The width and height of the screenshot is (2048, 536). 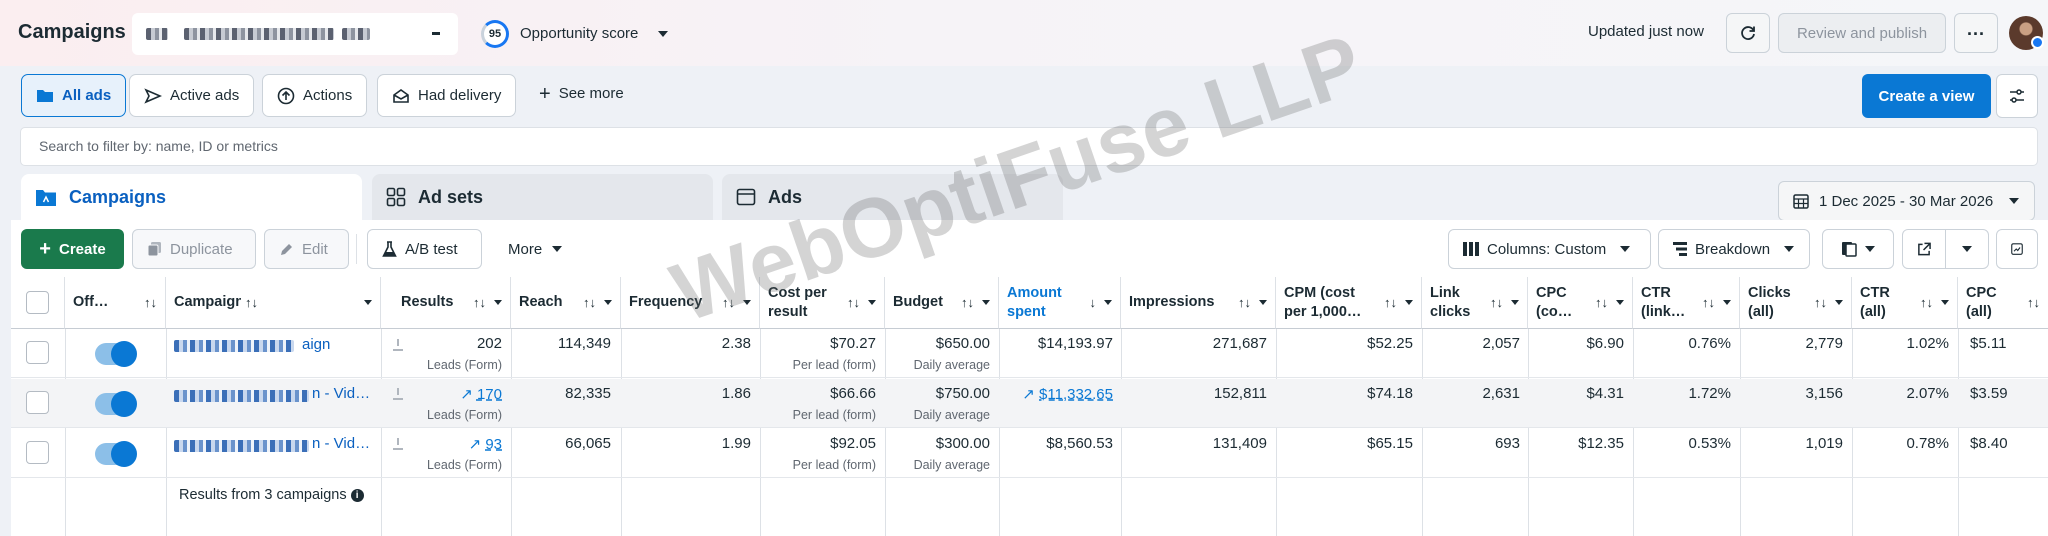 I want to click on date-range-picker: 1 Dec 2025 - 30 Mar 2026, so click(x=1906, y=201).